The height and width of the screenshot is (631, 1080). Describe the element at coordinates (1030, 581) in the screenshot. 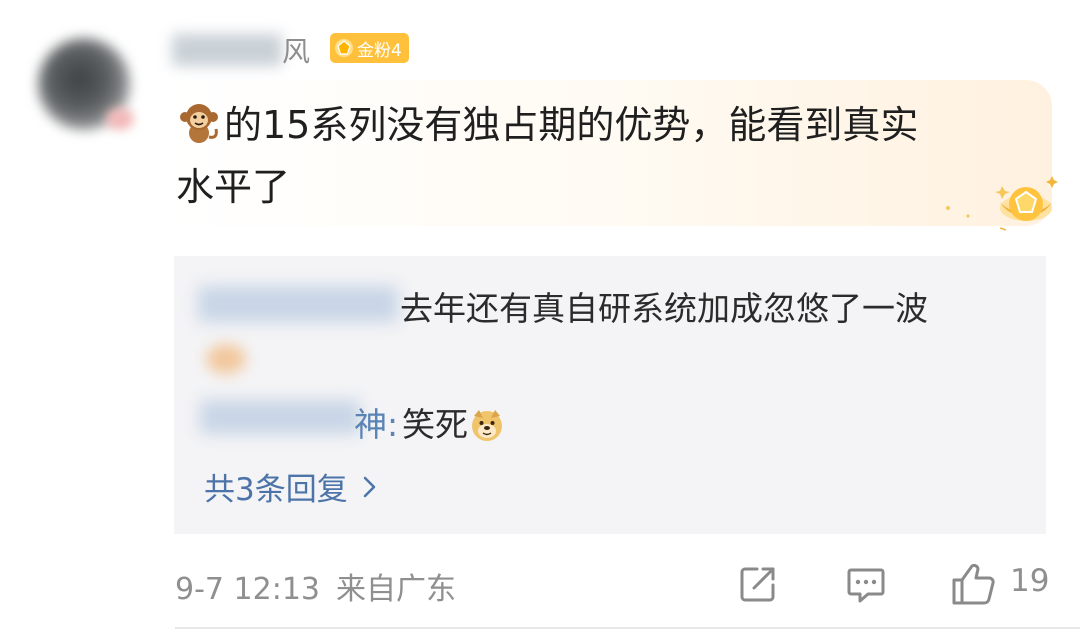

I see `like-count: 19` at that location.